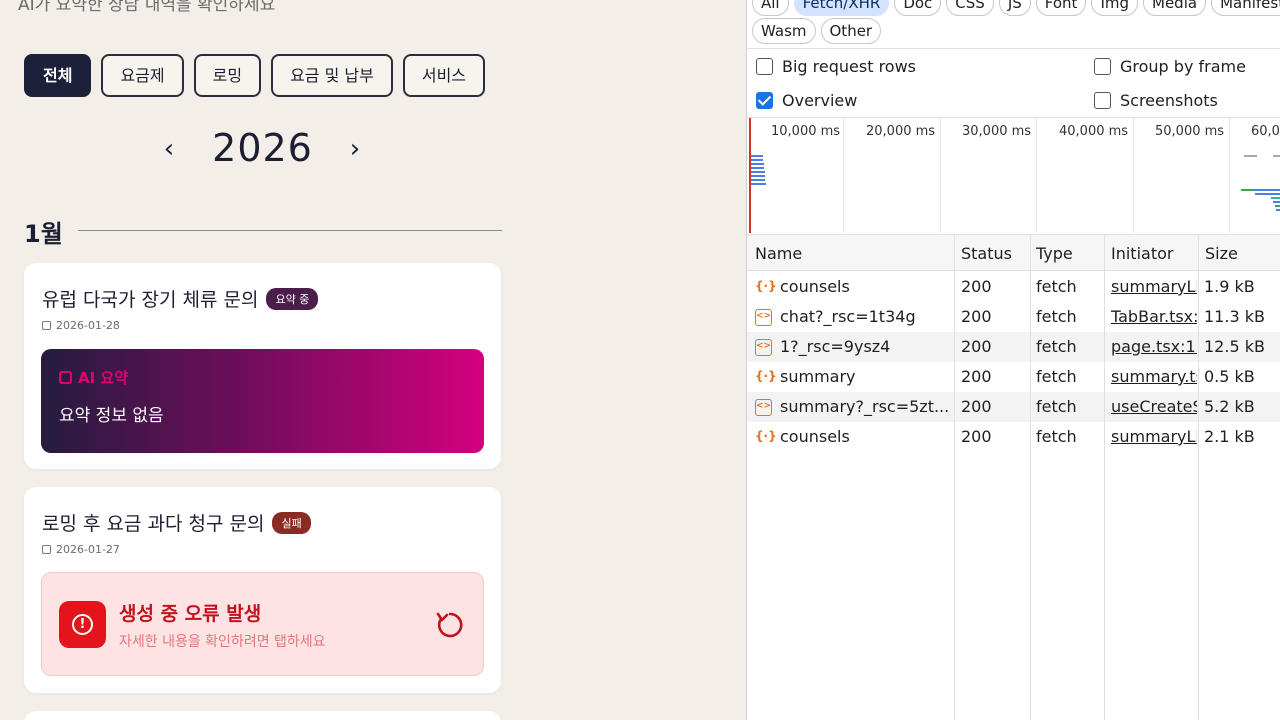 This screenshot has width=1280, height=720. Describe the element at coordinates (43, 234) in the screenshot. I see `month-label: 1월` at that location.